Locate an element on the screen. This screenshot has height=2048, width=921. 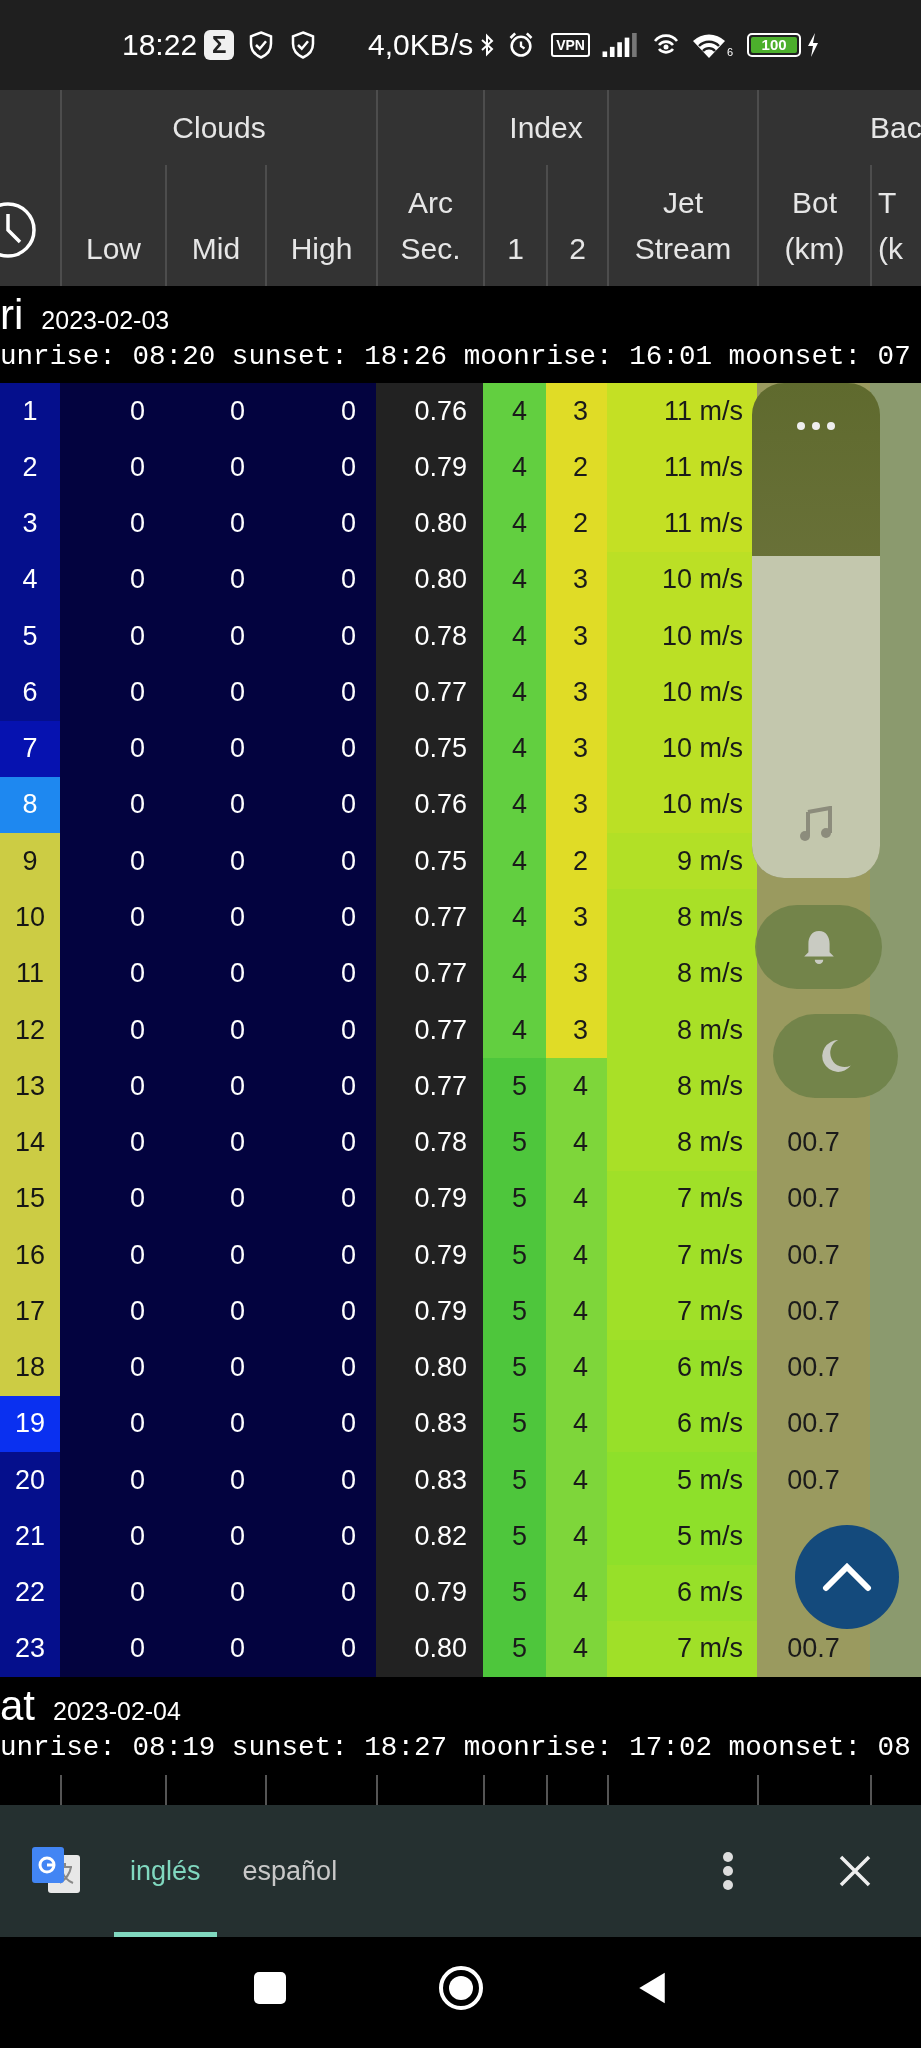
hour-cell: 10 is located at coordinates (30, 917).